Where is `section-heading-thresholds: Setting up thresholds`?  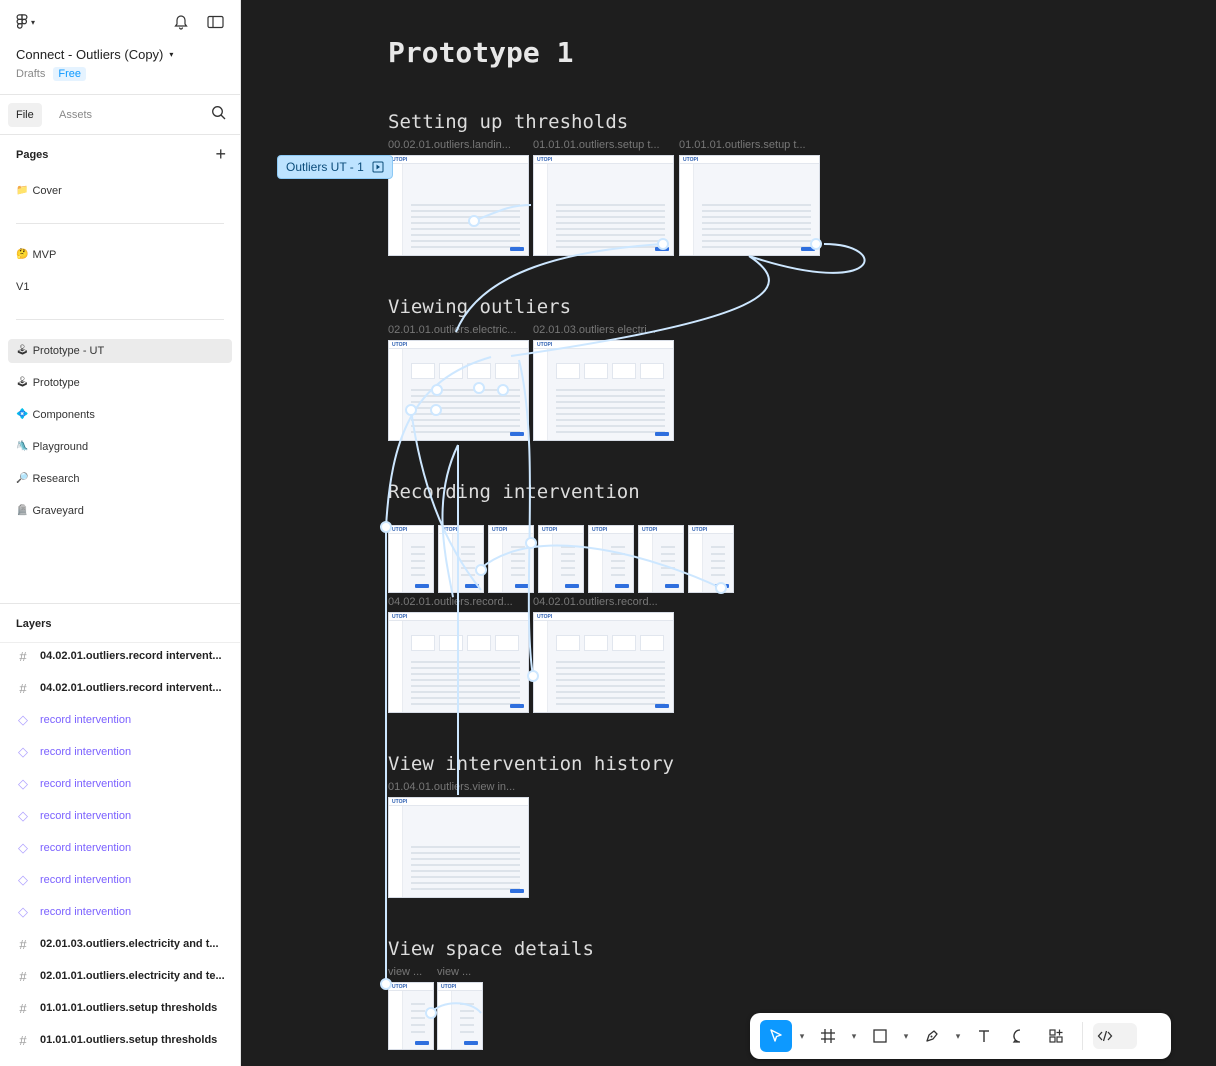
section-heading-thresholds: Setting up thresholds is located at coordinates (508, 122).